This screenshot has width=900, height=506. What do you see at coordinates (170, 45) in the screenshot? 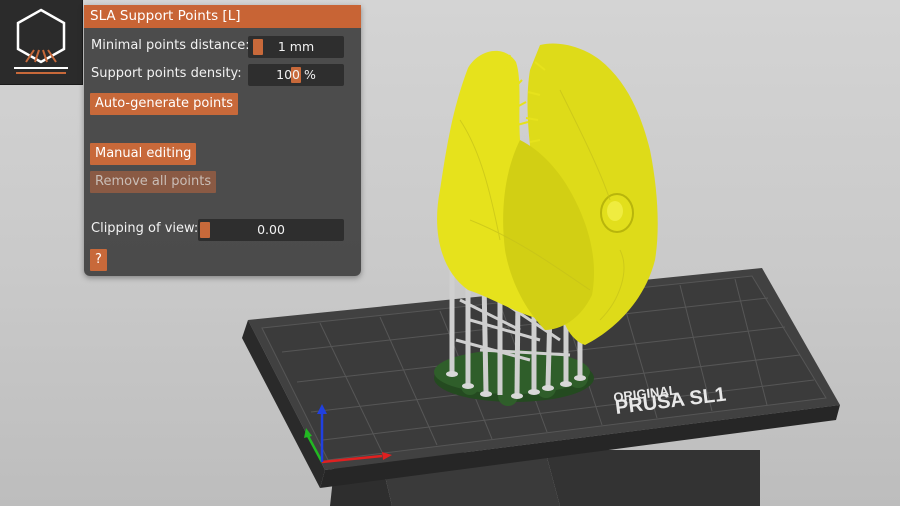
I see `min-distance-label: Minimal points distance:` at bounding box center [170, 45].